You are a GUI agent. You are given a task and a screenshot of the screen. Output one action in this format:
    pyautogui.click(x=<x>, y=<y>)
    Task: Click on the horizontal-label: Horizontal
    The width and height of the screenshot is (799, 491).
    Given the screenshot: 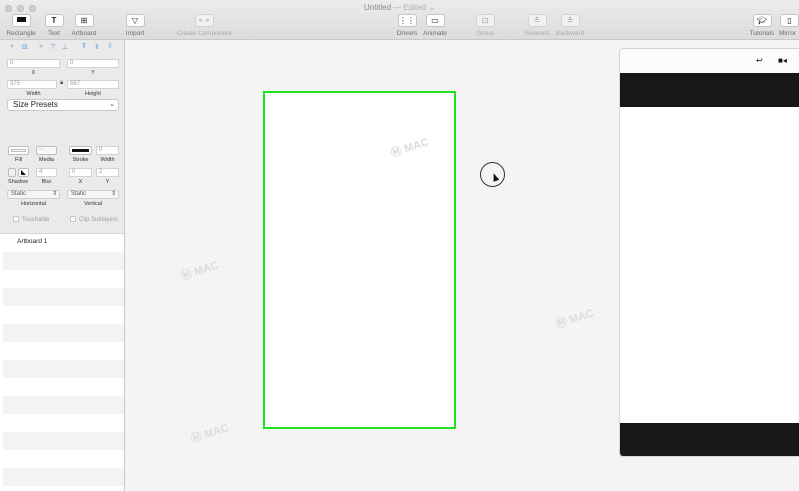 What is the action you would take?
    pyautogui.click(x=33, y=204)
    